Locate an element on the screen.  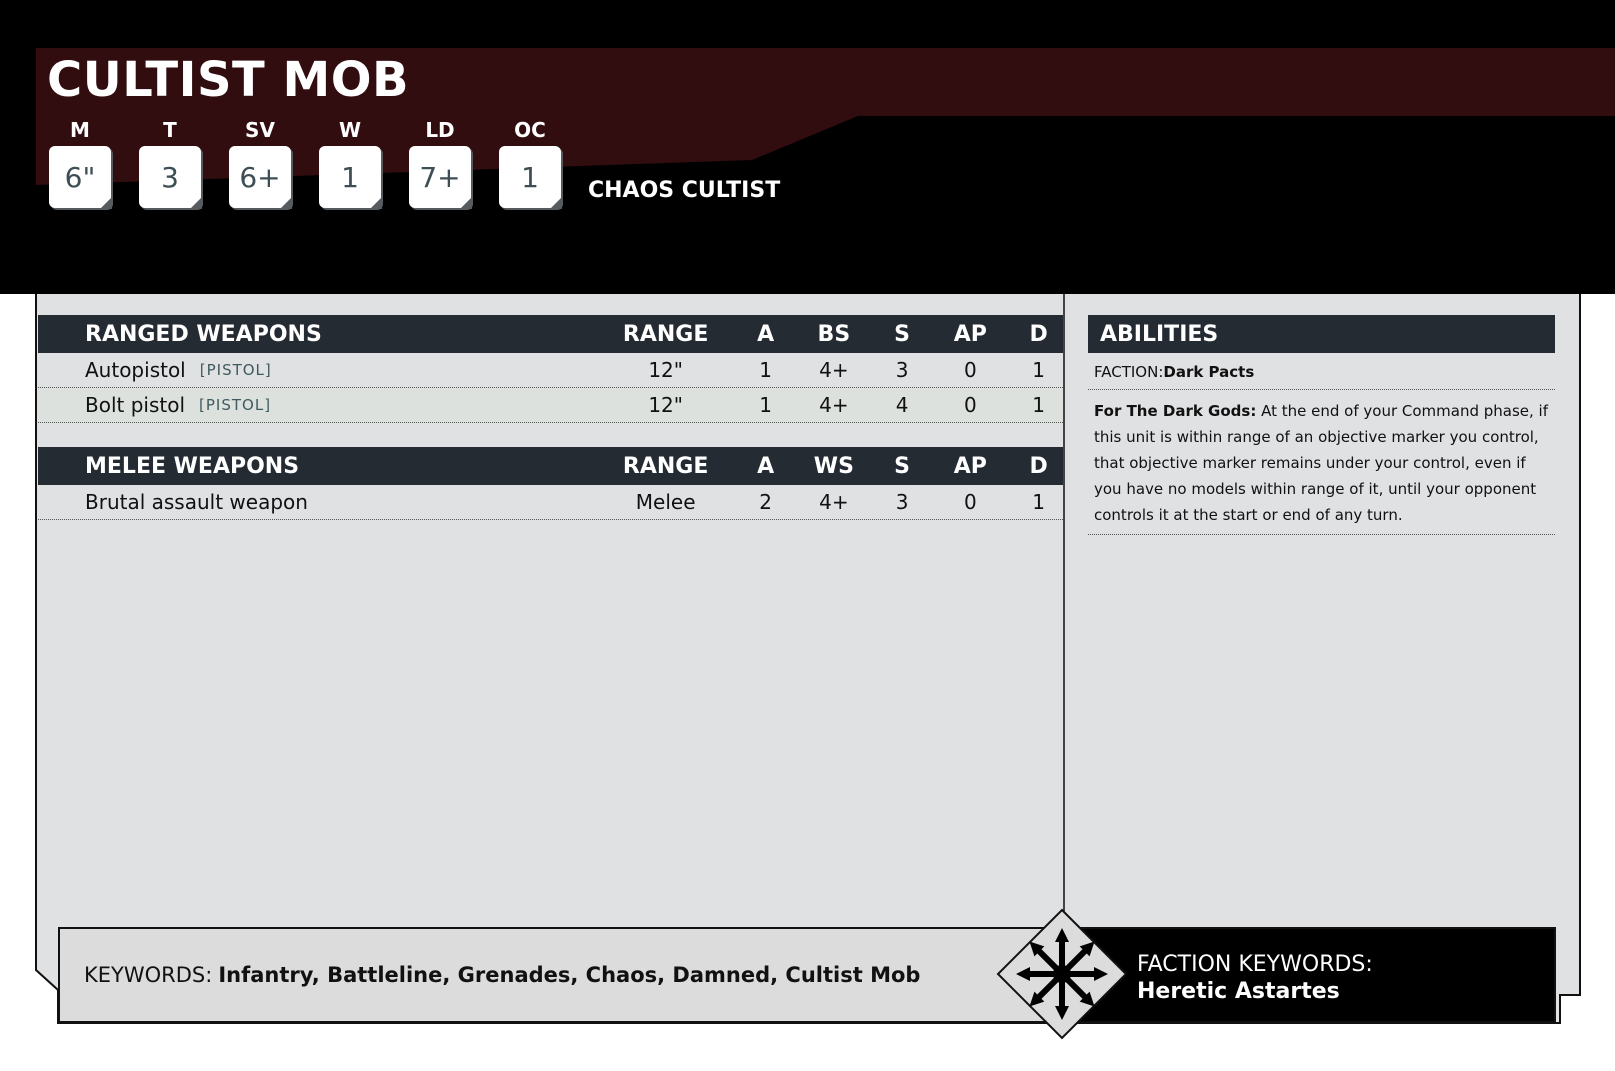
stat-value: 3 is located at coordinates (170, 177).